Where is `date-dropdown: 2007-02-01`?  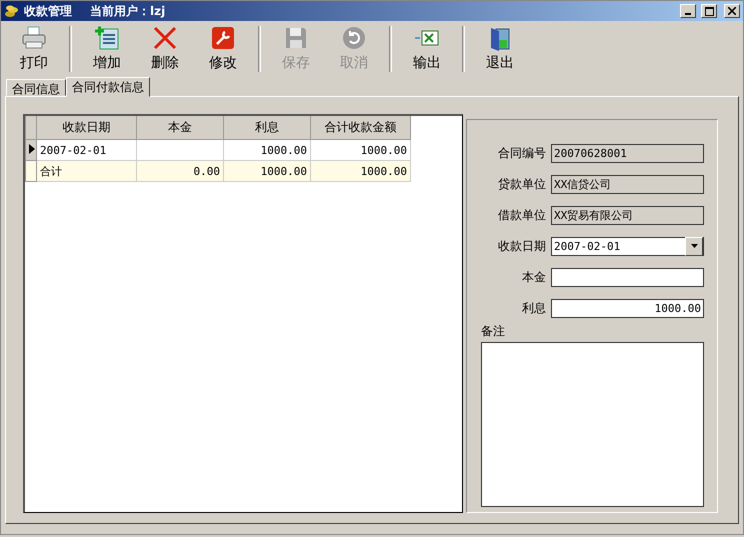 date-dropdown: 2007-02-01 is located at coordinates (627, 246).